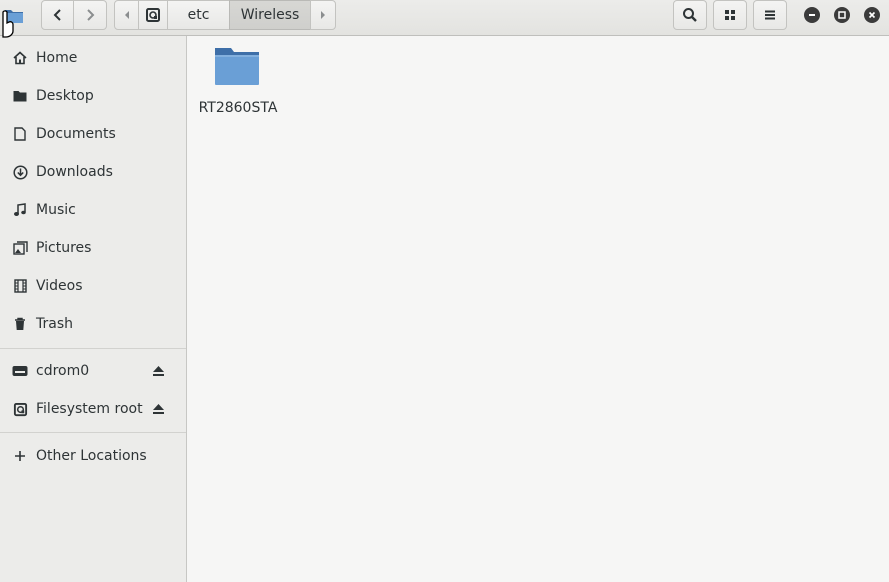  I want to click on sidebar-item-label: Documents, so click(76, 134).